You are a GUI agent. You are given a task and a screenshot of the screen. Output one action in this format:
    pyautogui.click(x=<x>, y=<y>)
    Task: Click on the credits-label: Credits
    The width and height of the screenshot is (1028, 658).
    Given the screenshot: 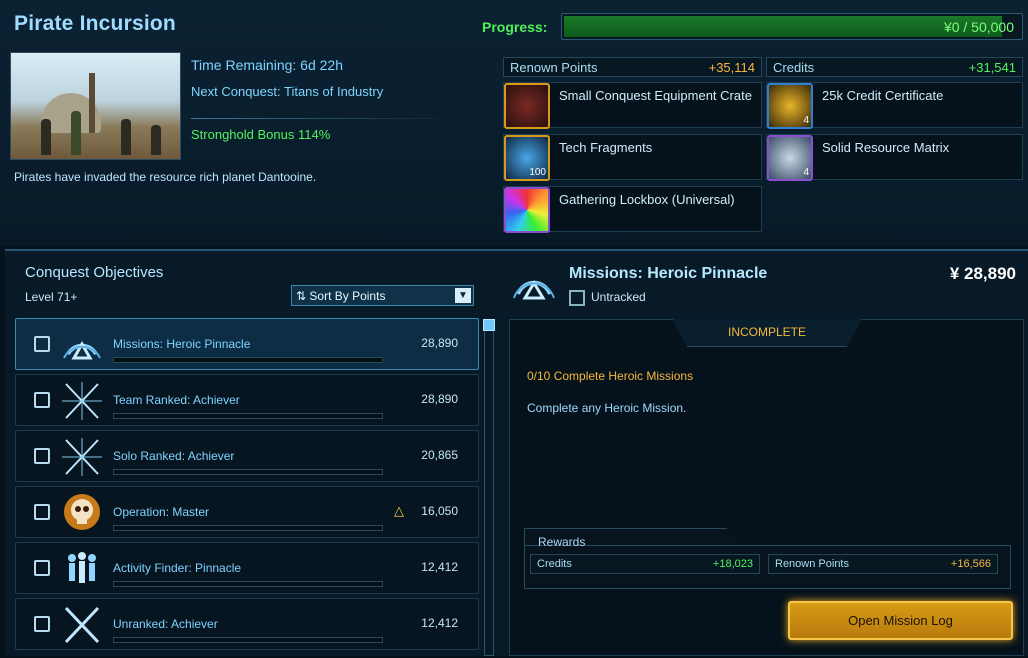 What is the action you would take?
    pyautogui.click(x=794, y=67)
    